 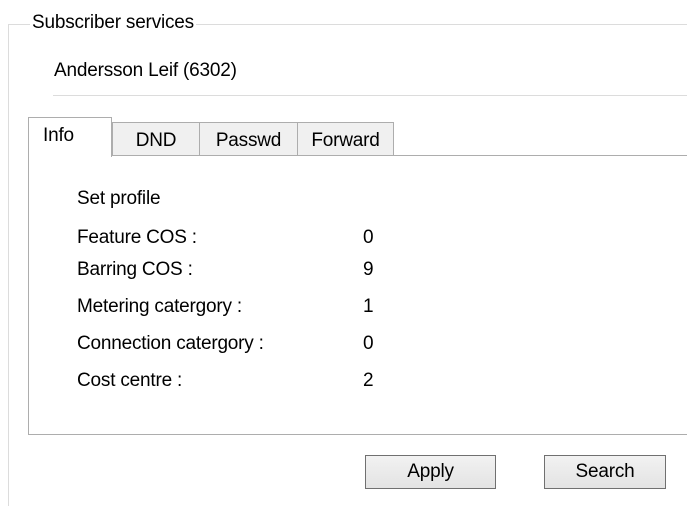 What do you see at coordinates (130, 380) in the screenshot?
I see `info-label: Cost centre :` at bounding box center [130, 380].